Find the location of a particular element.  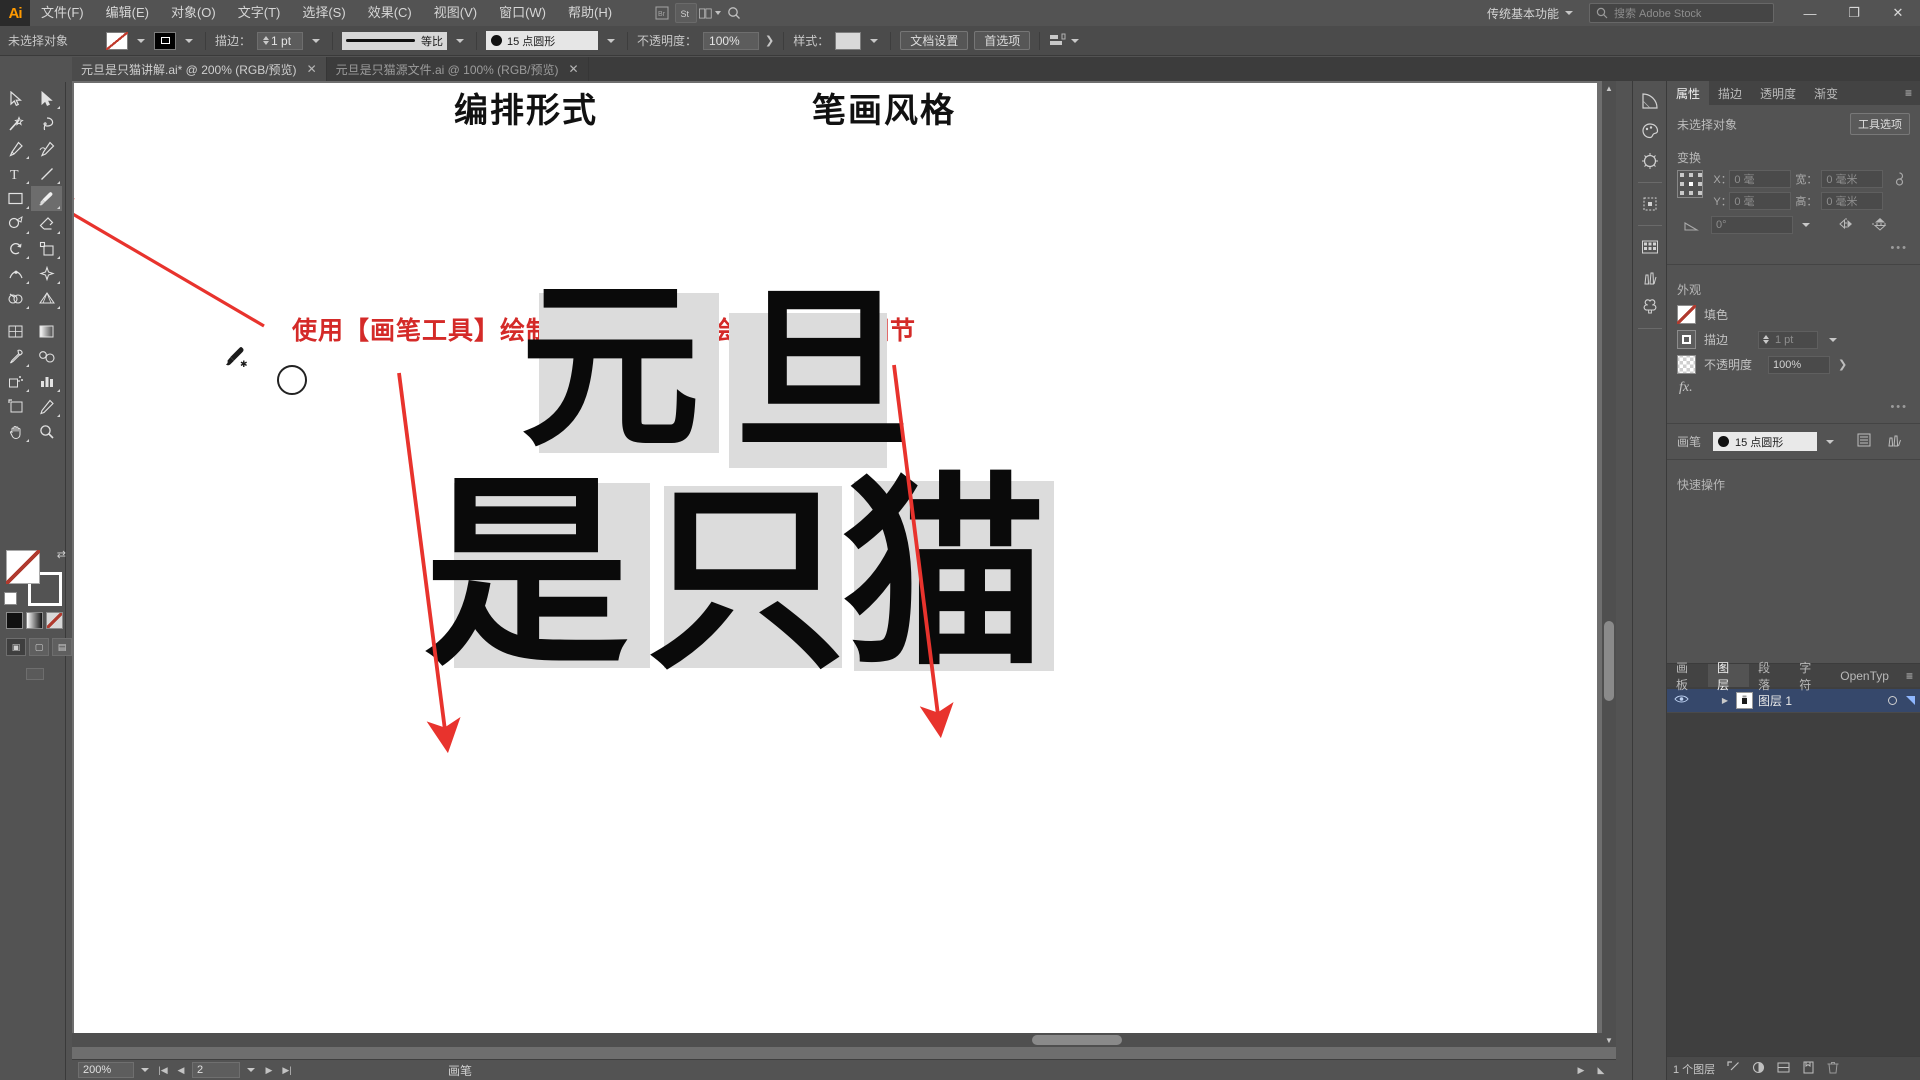

eraser-tool is located at coordinates (46, 223).